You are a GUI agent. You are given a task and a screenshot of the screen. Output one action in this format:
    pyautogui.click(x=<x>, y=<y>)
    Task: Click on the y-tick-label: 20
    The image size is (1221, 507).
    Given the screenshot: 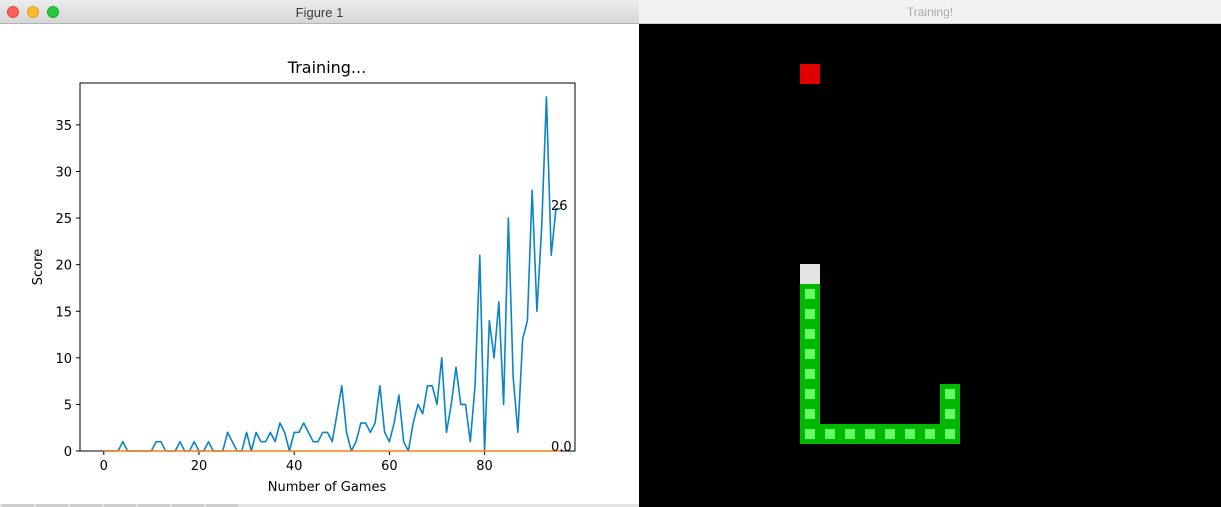 What is the action you would take?
    pyautogui.click(x=63, y=266)
    